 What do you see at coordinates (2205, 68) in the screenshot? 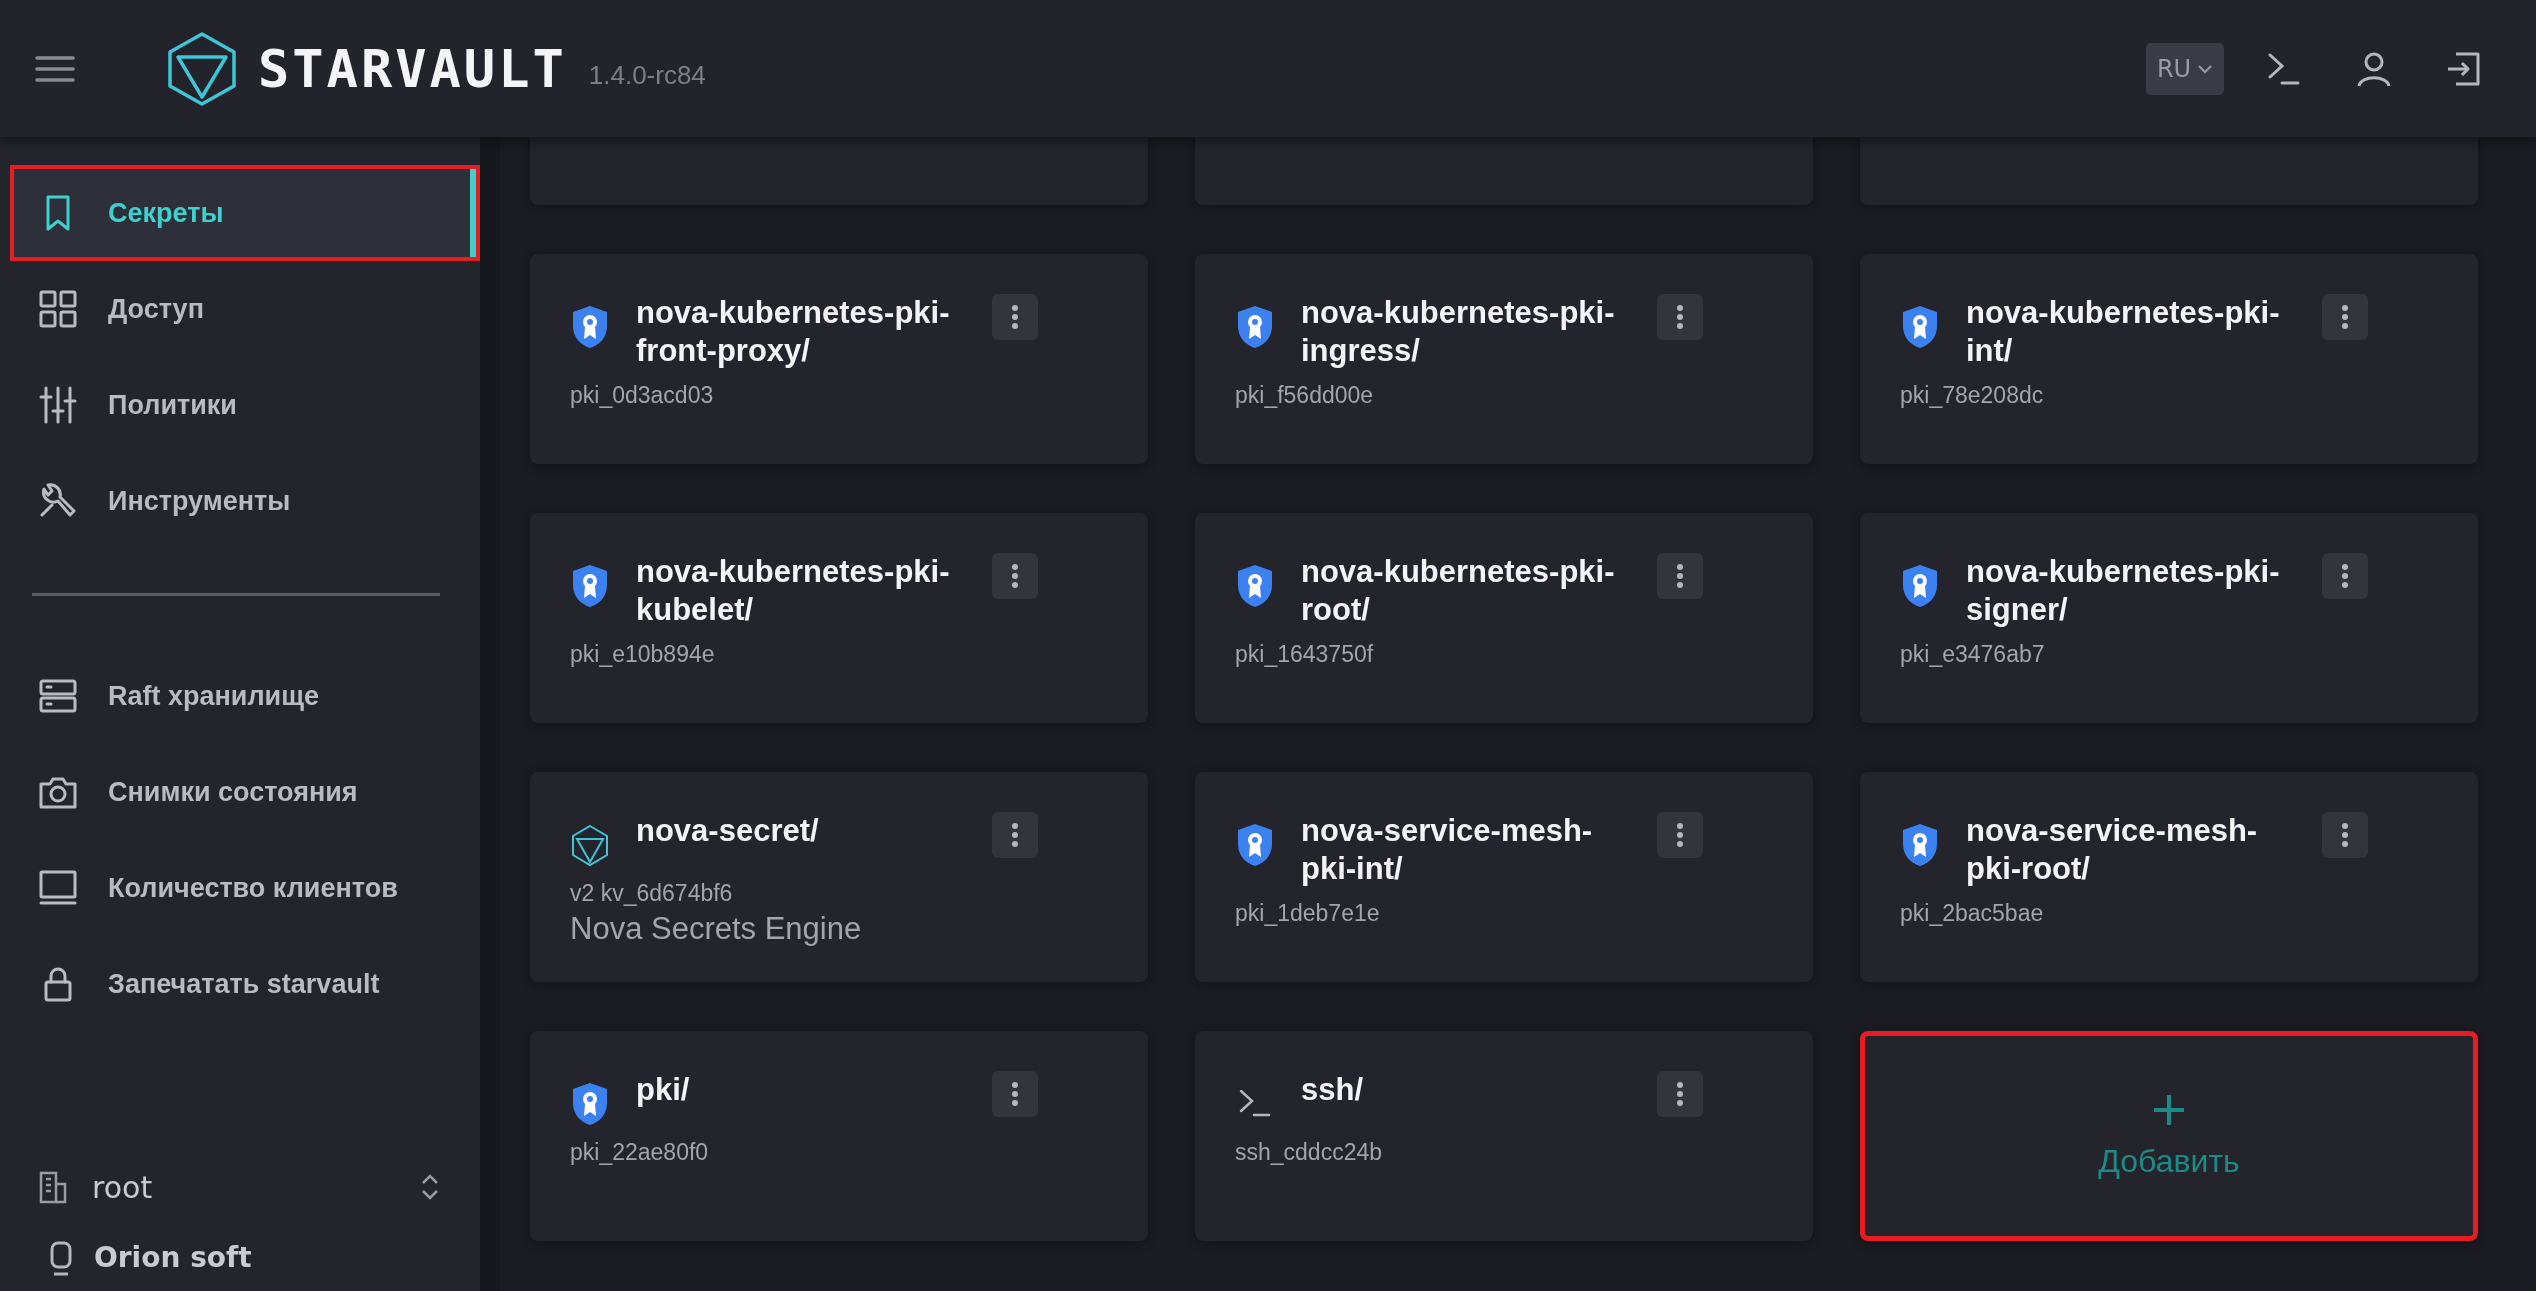
I see `chevron-down-icon` at bounding box center [2205, 68].